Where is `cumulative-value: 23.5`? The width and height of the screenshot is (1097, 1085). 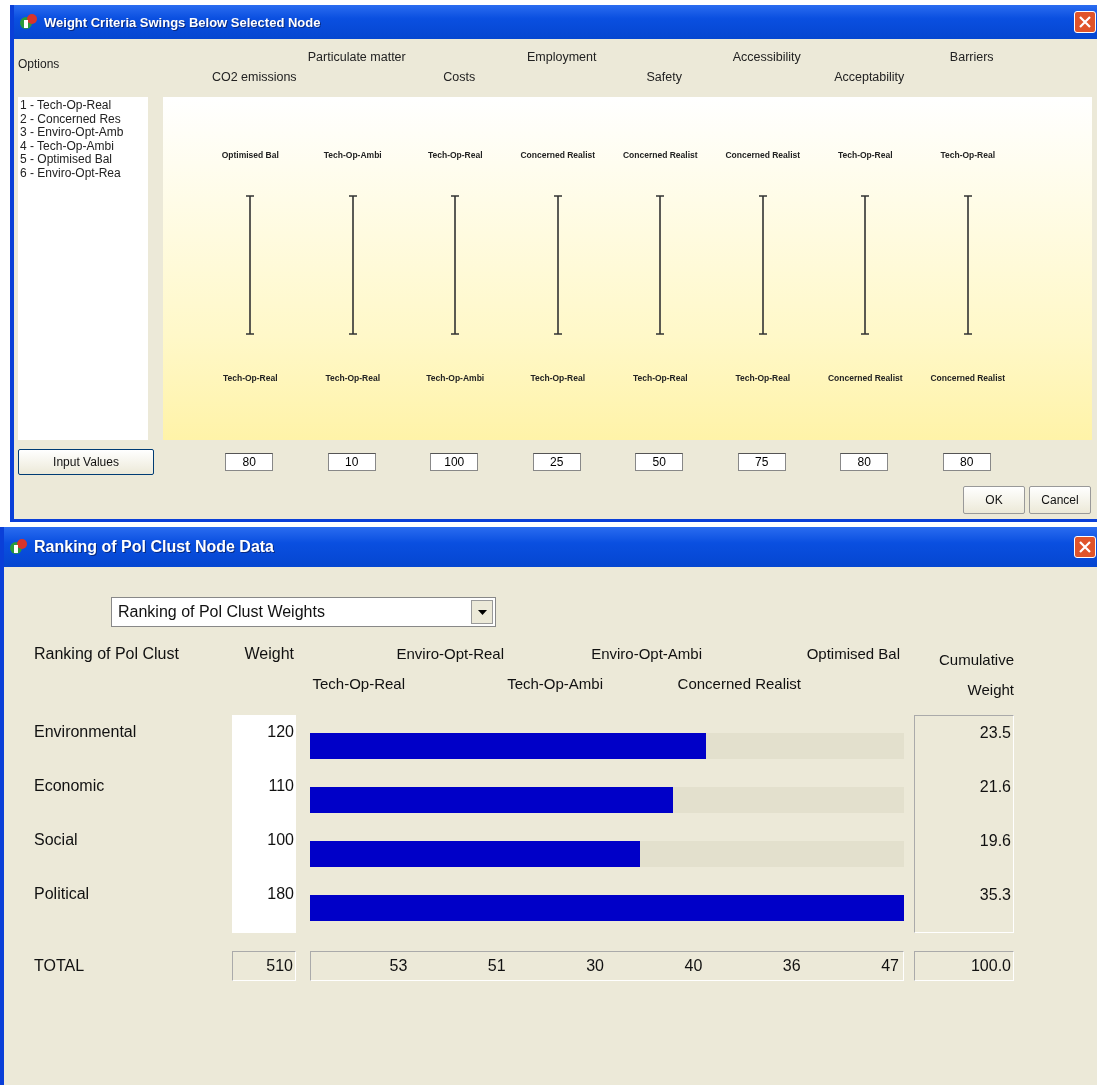 cumulative-value: 23.5 is located at coordinates (995, 732).